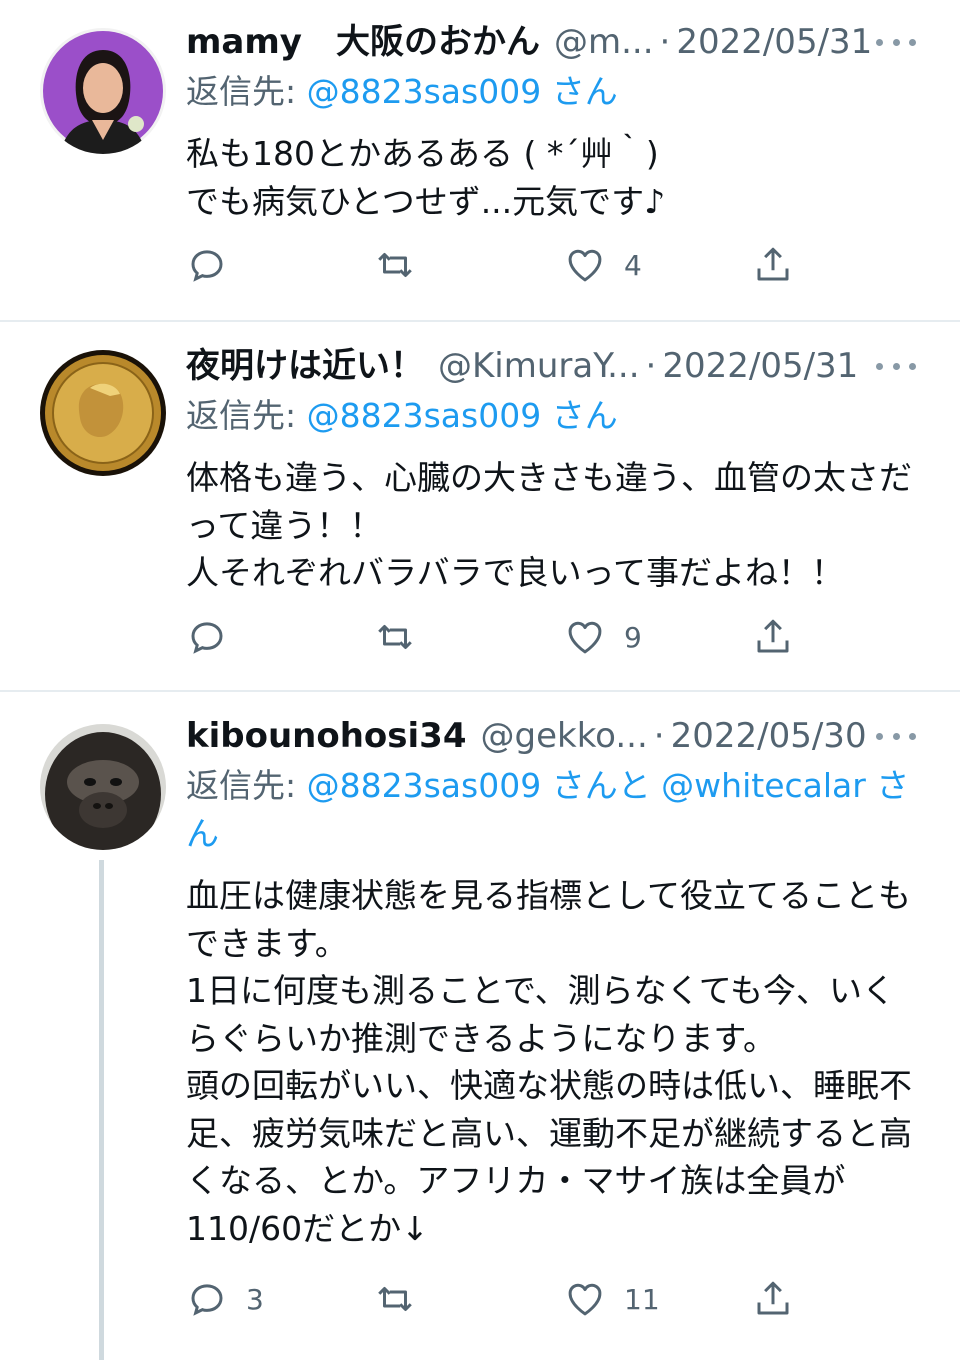 This screenshot has height=1360, width=960. What do you see at coordinates (426, 177) in the screenshot?
I see `tweet-text: 私も180とかあるある ( *´艸｀) でも病気ひとつせず...元気です♪` at bounding box center [426, 177].